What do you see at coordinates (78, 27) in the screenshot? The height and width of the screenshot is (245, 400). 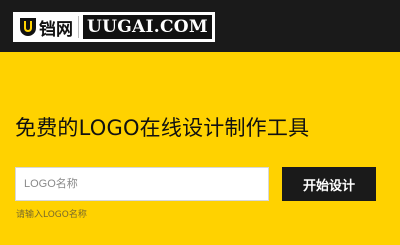 I see `logo-divider` at bounding box center [78, 27].